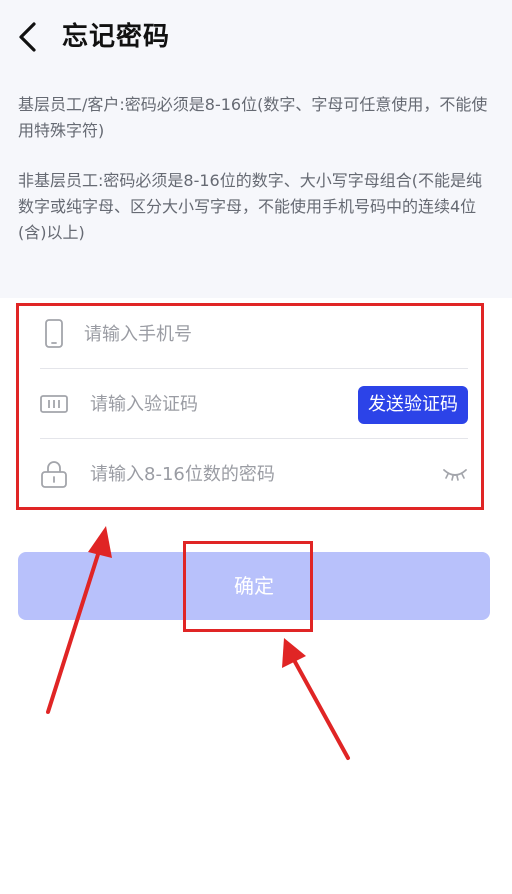  Describe the element at coordinates (253, 117) in the screenshot. I see `password-rule-basic-staff: 基层员工/客户:密码必须是8-16位(数字、字母可任意使用，不能使用特殊字符)` at that location.